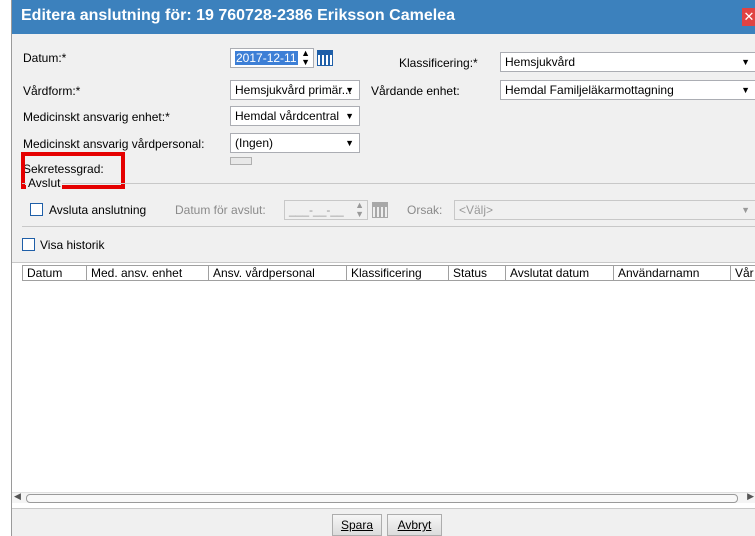  What do you see at coordinates (540, 62) in the screenshot?
I see `klassificering-value: Hemsjukvård` at bounding box center [540, 62].